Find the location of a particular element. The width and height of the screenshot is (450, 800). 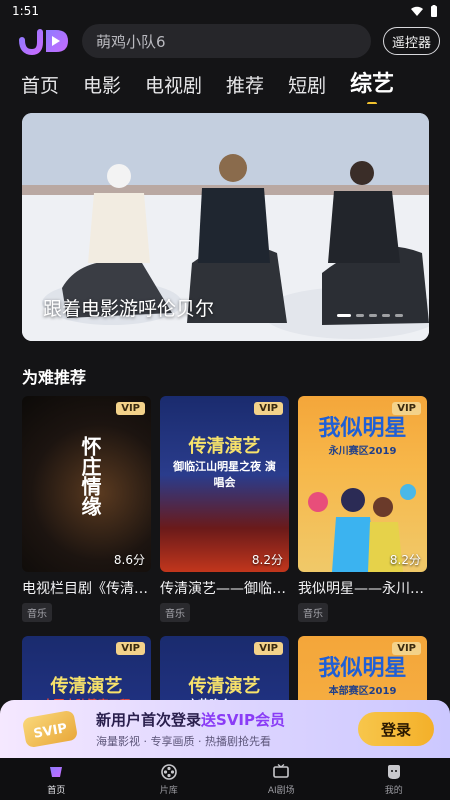

card-score: 8.6分 is located at coordinates (129, 560).